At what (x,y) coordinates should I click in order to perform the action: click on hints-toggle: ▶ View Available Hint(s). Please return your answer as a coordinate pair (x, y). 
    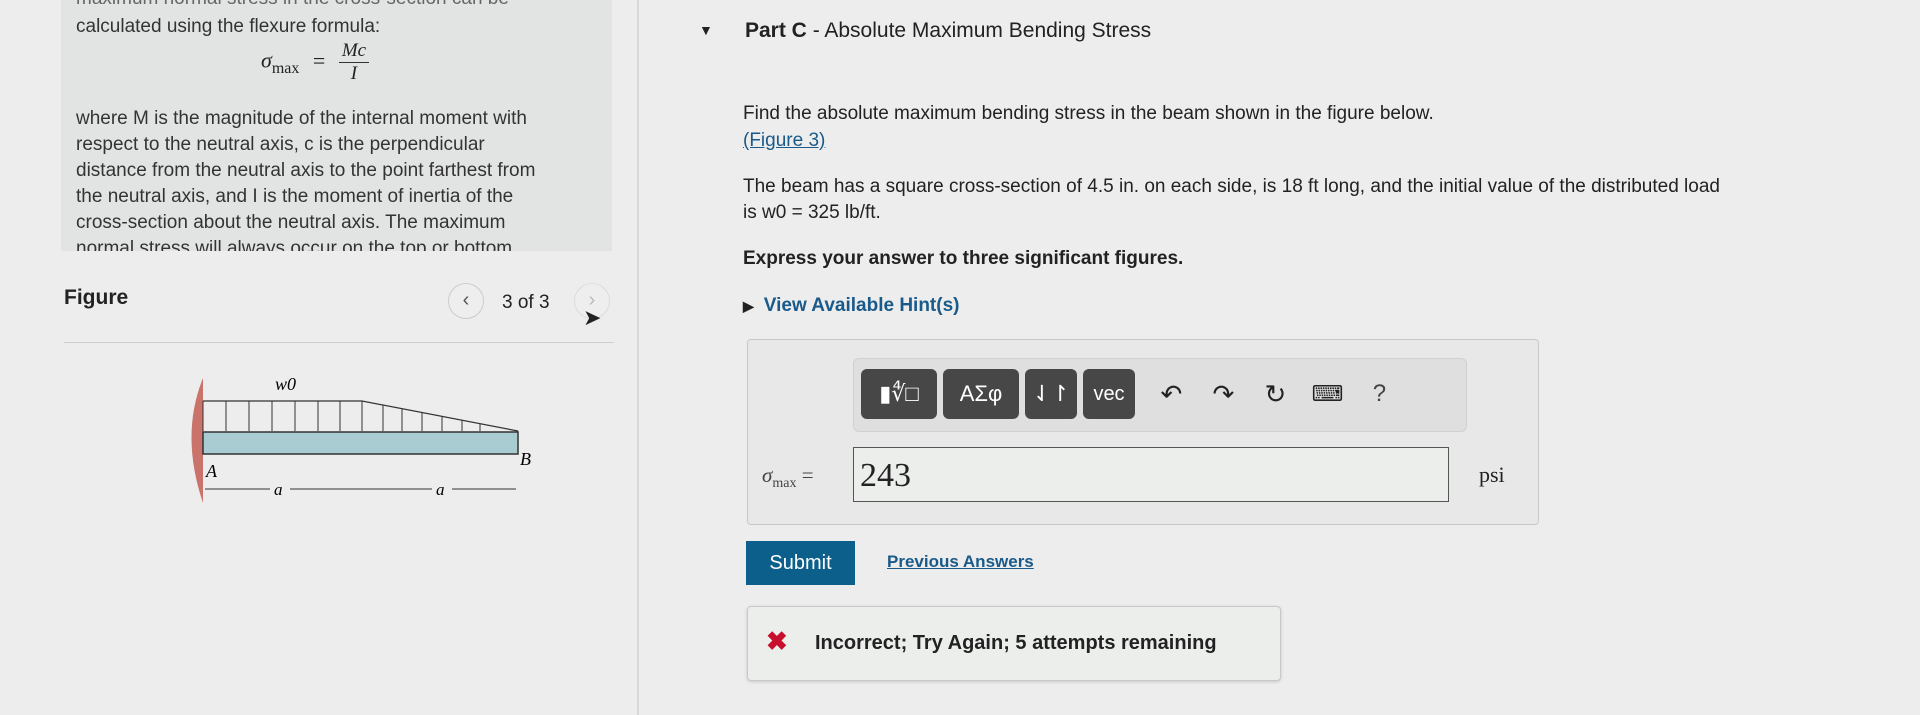
    Looking at the image, I should click on (851, 306).